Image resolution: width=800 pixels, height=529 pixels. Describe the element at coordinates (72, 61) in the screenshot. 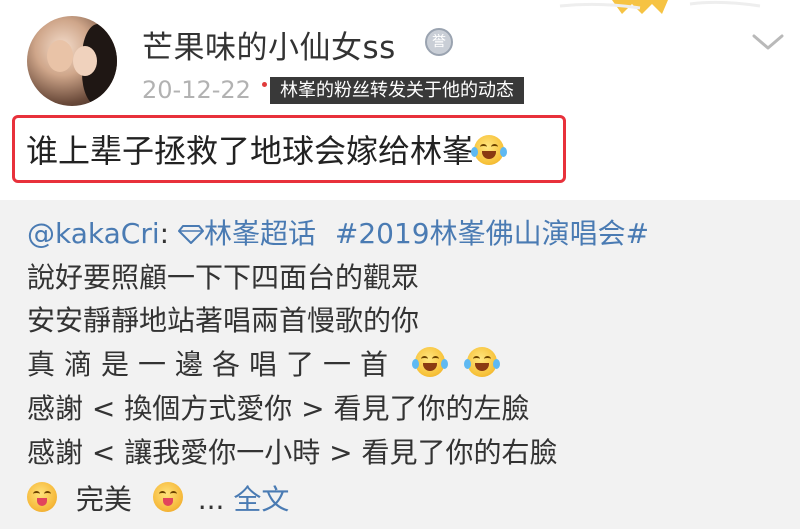

I see `avatar` at that location.